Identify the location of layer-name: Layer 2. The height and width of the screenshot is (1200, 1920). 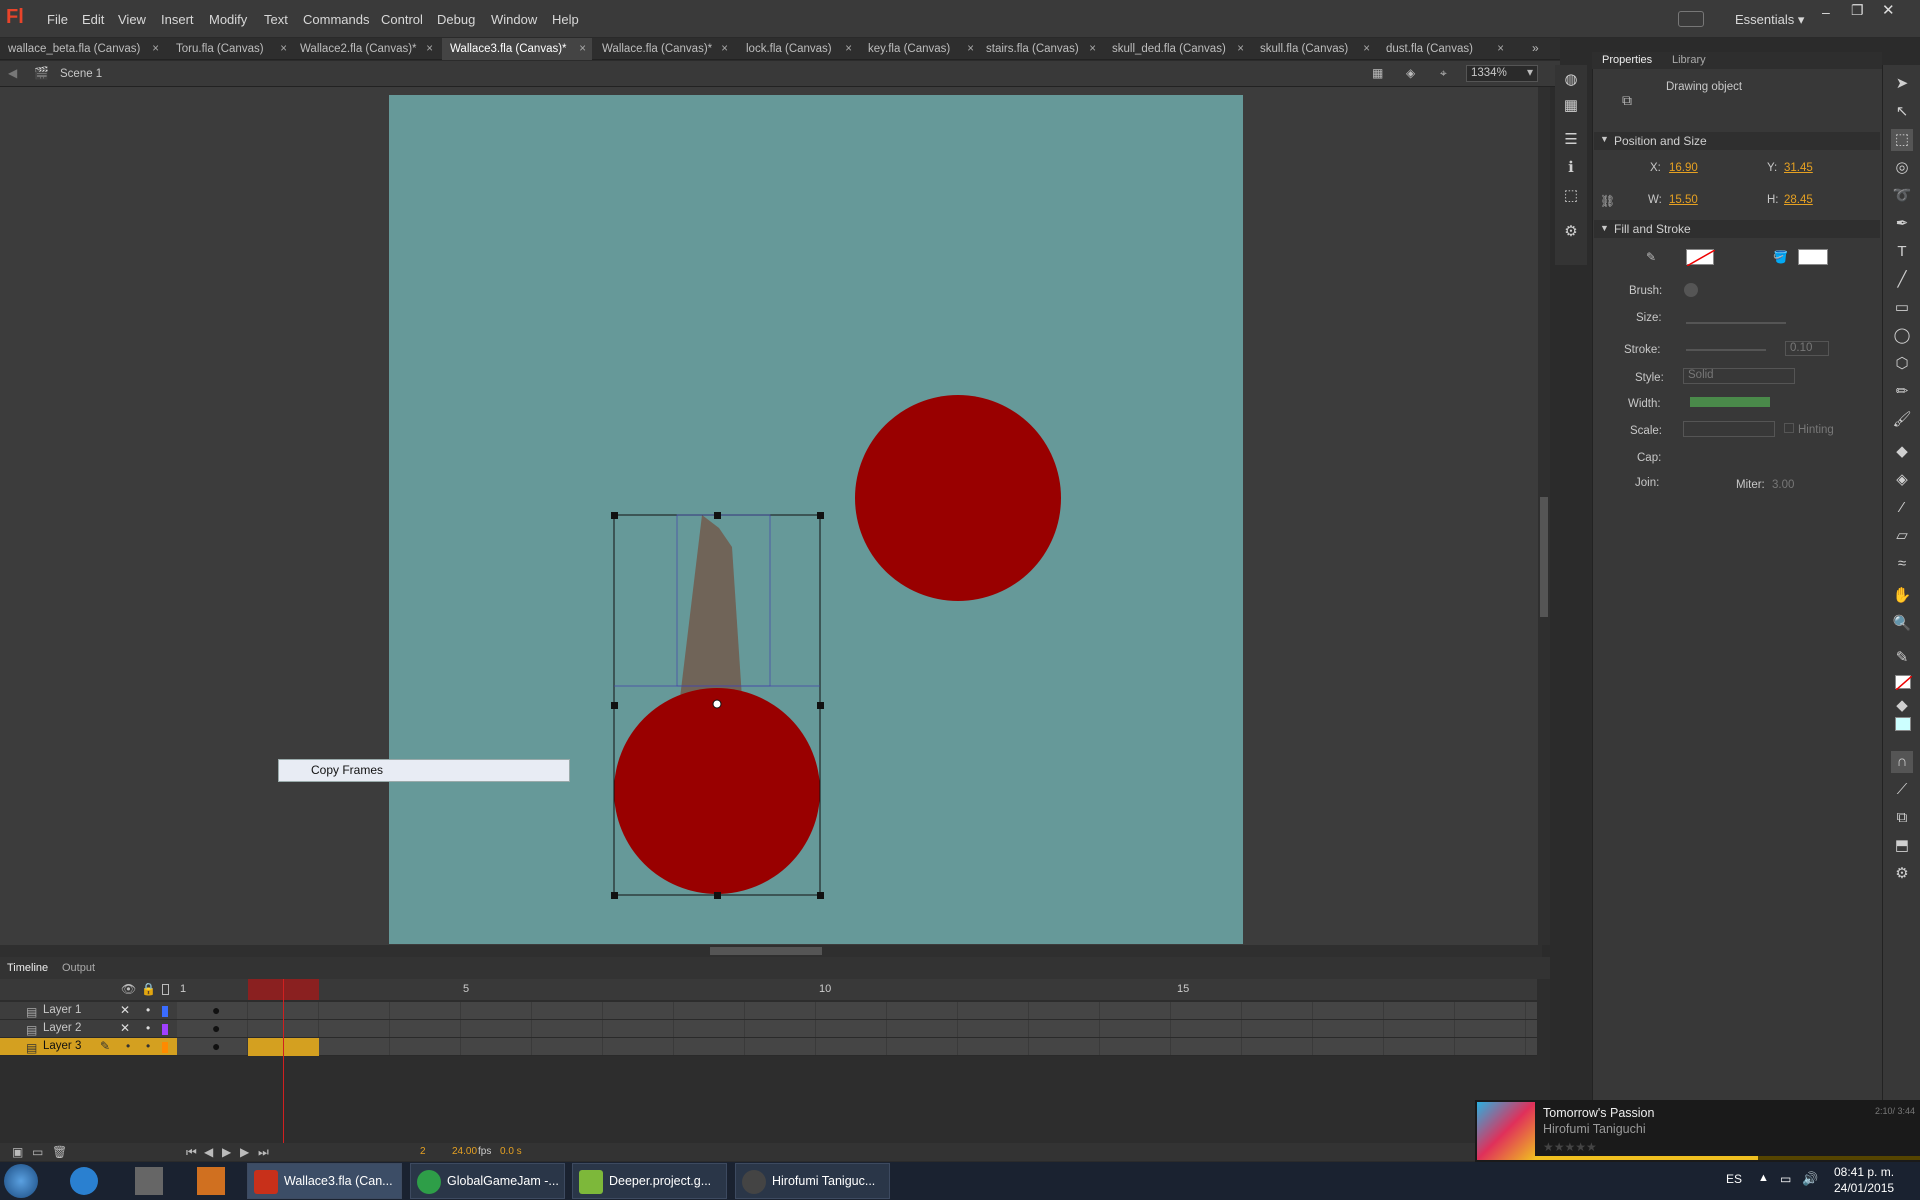
(62, 1028).